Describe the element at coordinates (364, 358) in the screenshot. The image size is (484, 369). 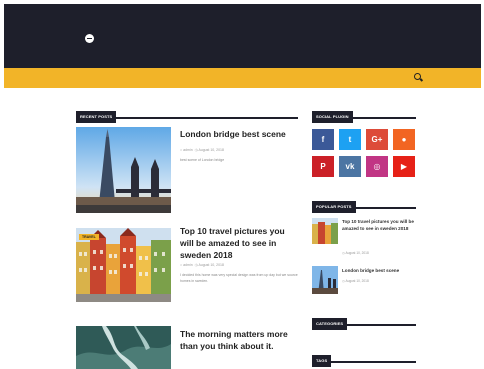
I see `tags-heading: TAGS` at that location.